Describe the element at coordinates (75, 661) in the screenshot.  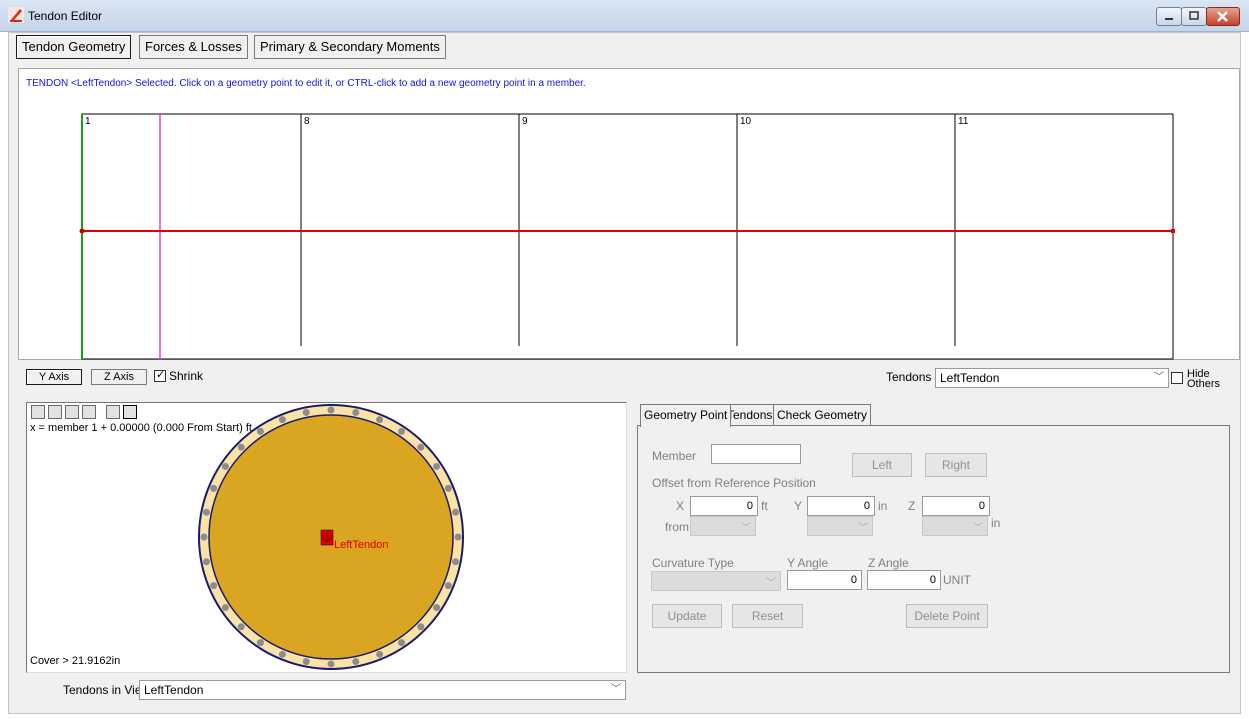
I see `cover-text: Cover > 21.9162in` at that location.